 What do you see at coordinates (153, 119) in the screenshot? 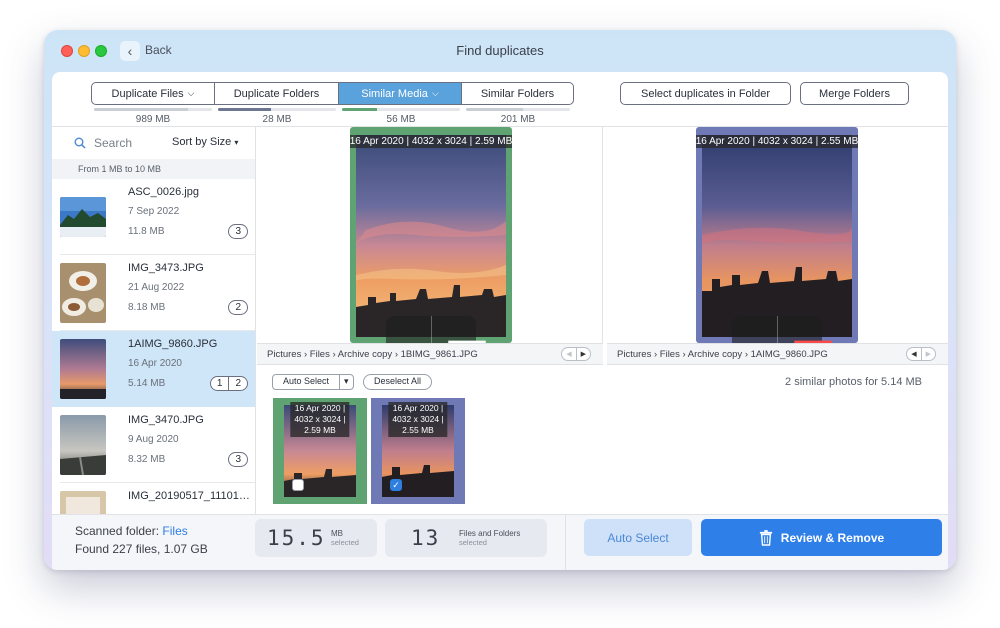
I see `size-label: 989 MB` at bounding box center [153, 119].